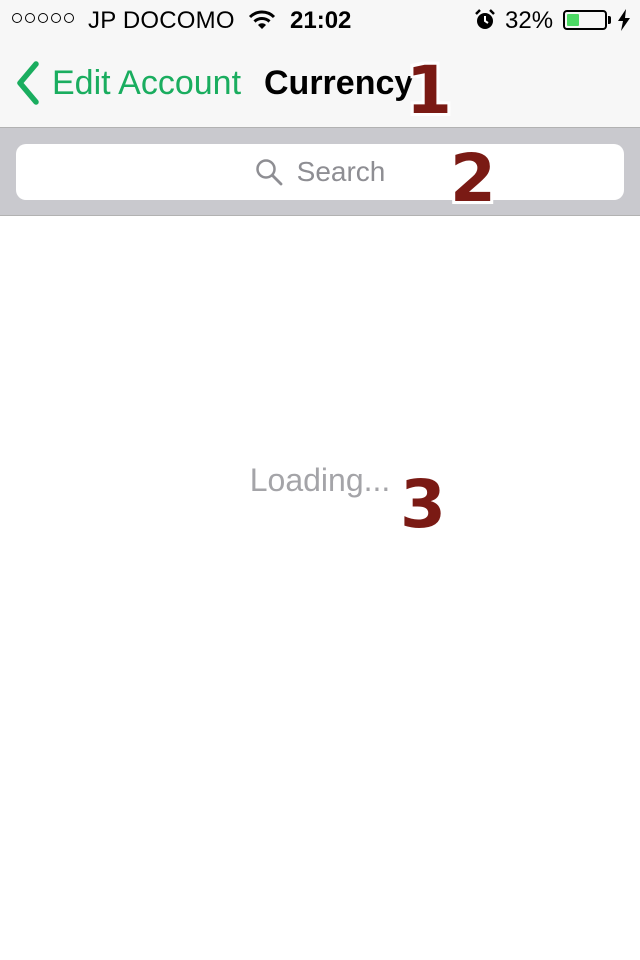  I want to click on battery-level-fill, so click(573, 20).